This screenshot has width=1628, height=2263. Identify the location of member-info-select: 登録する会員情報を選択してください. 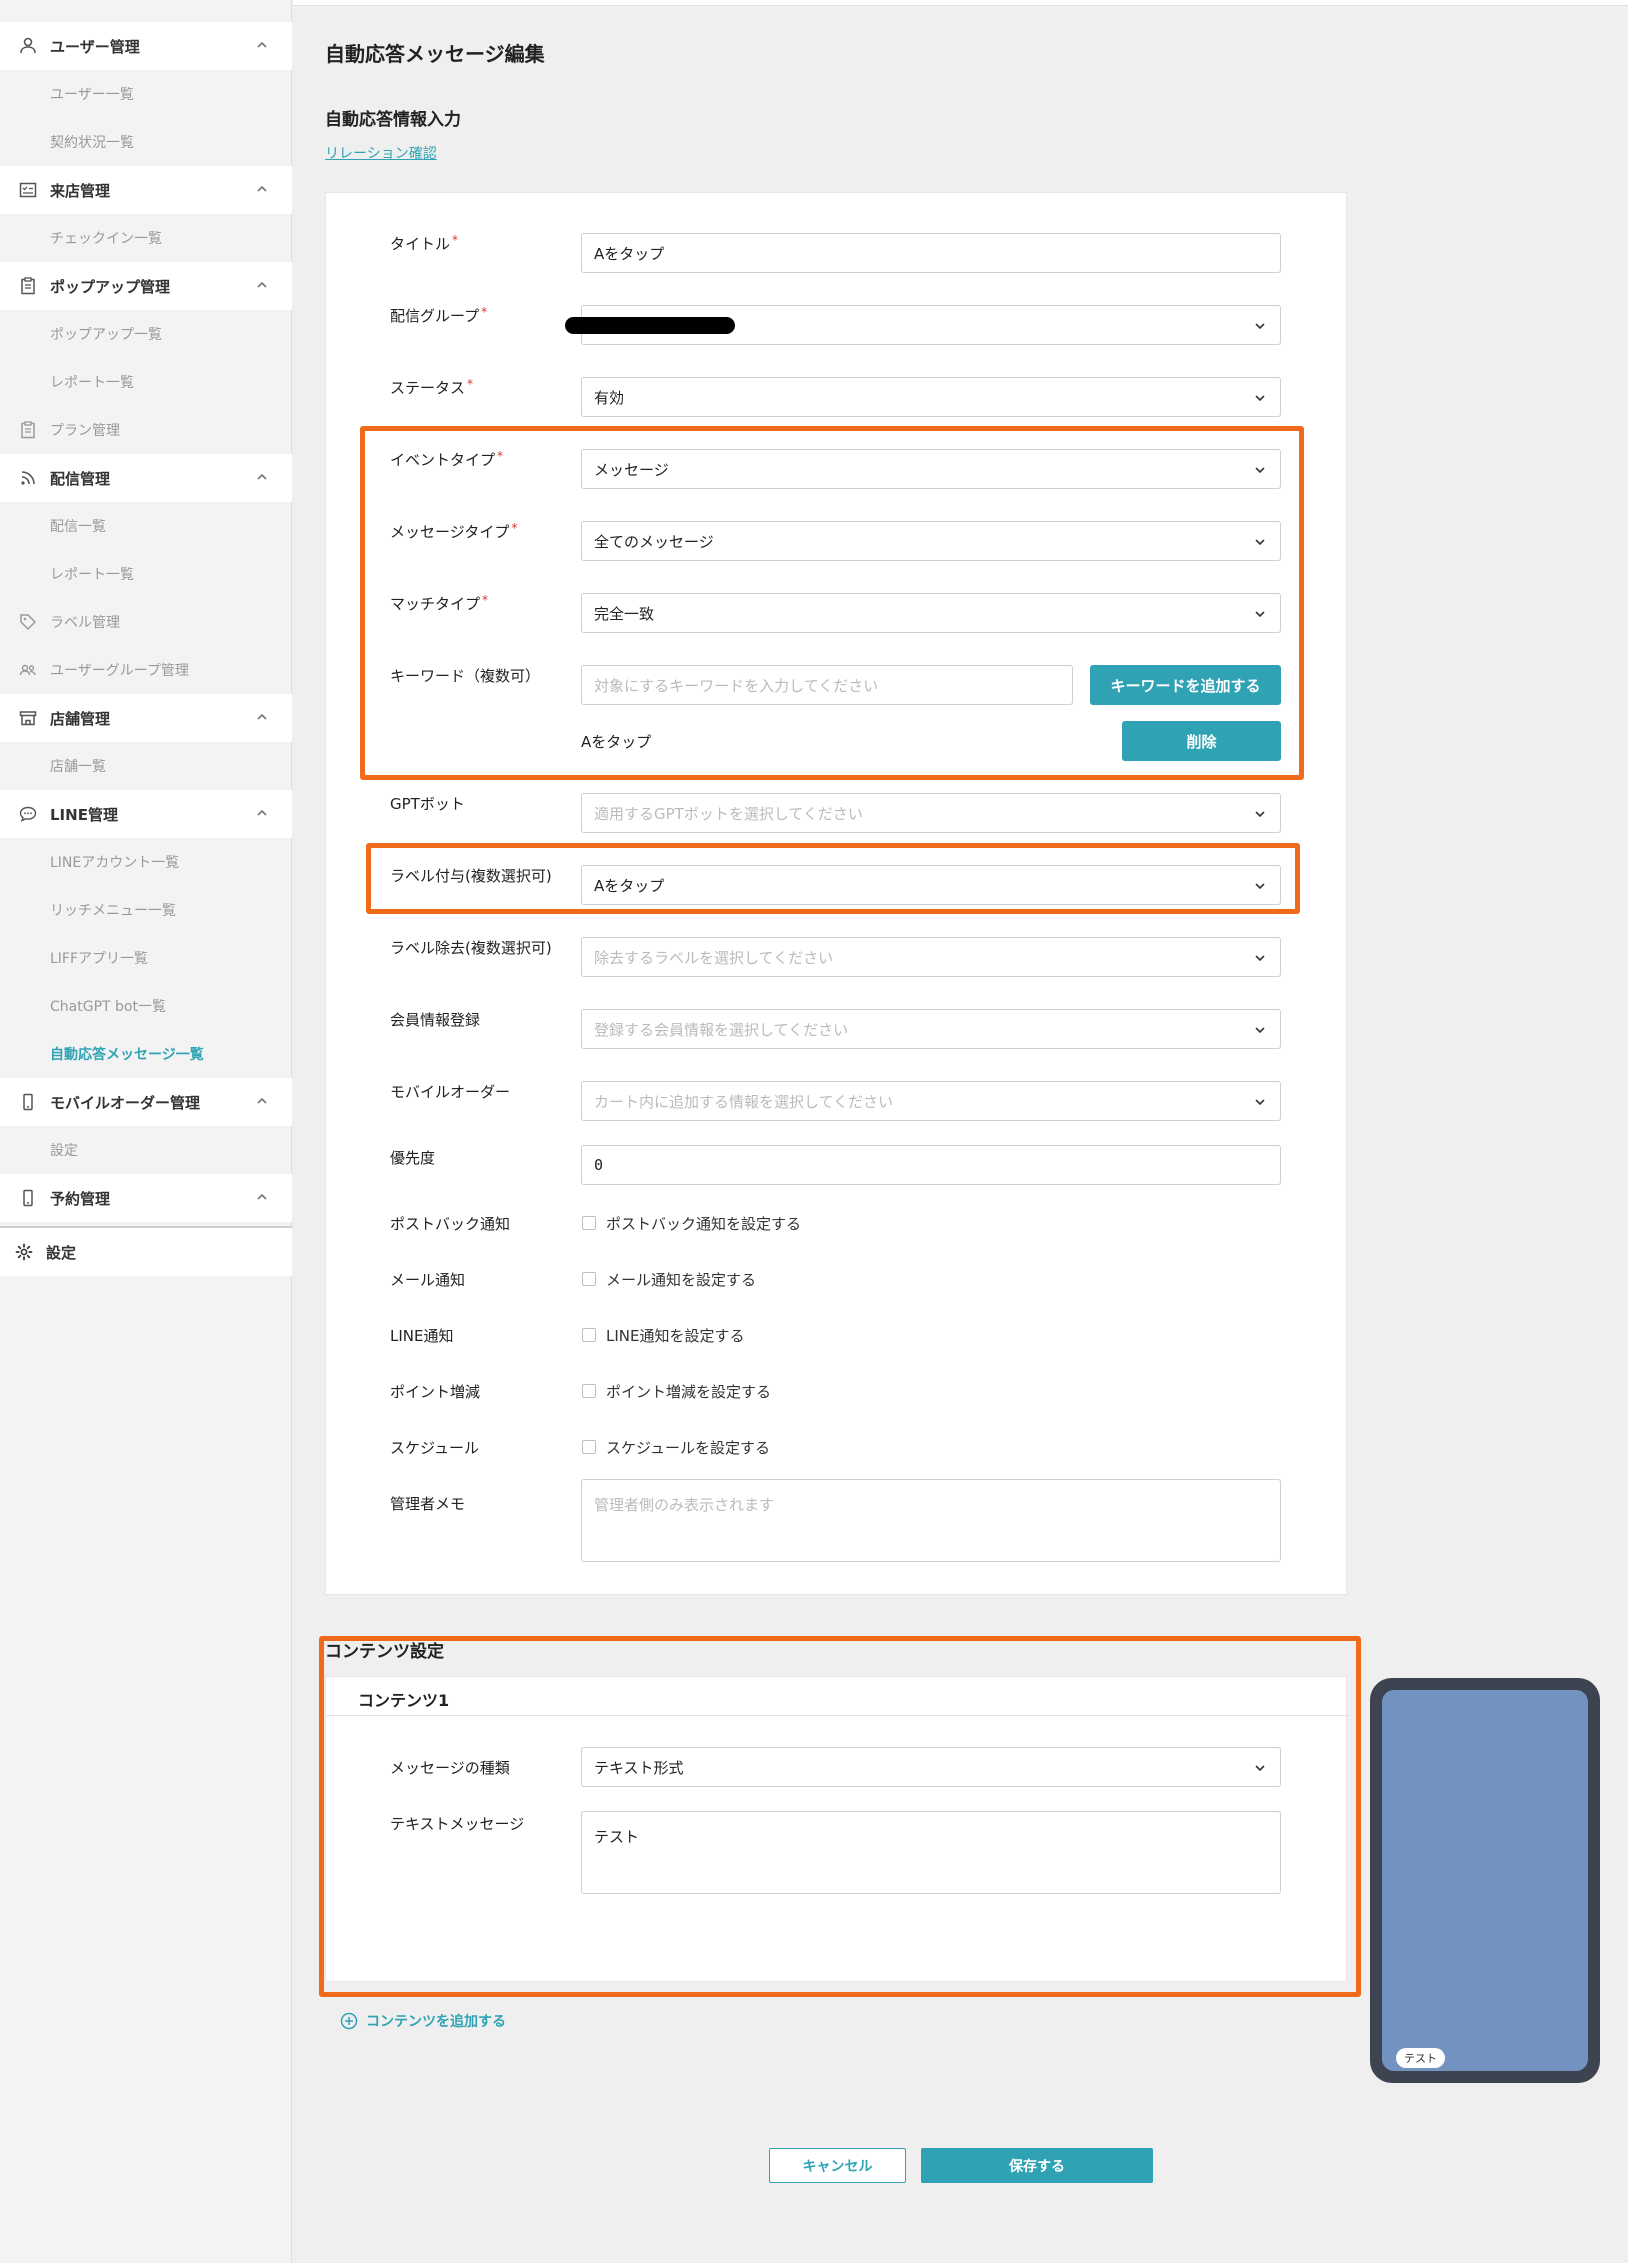
(931, 1029).